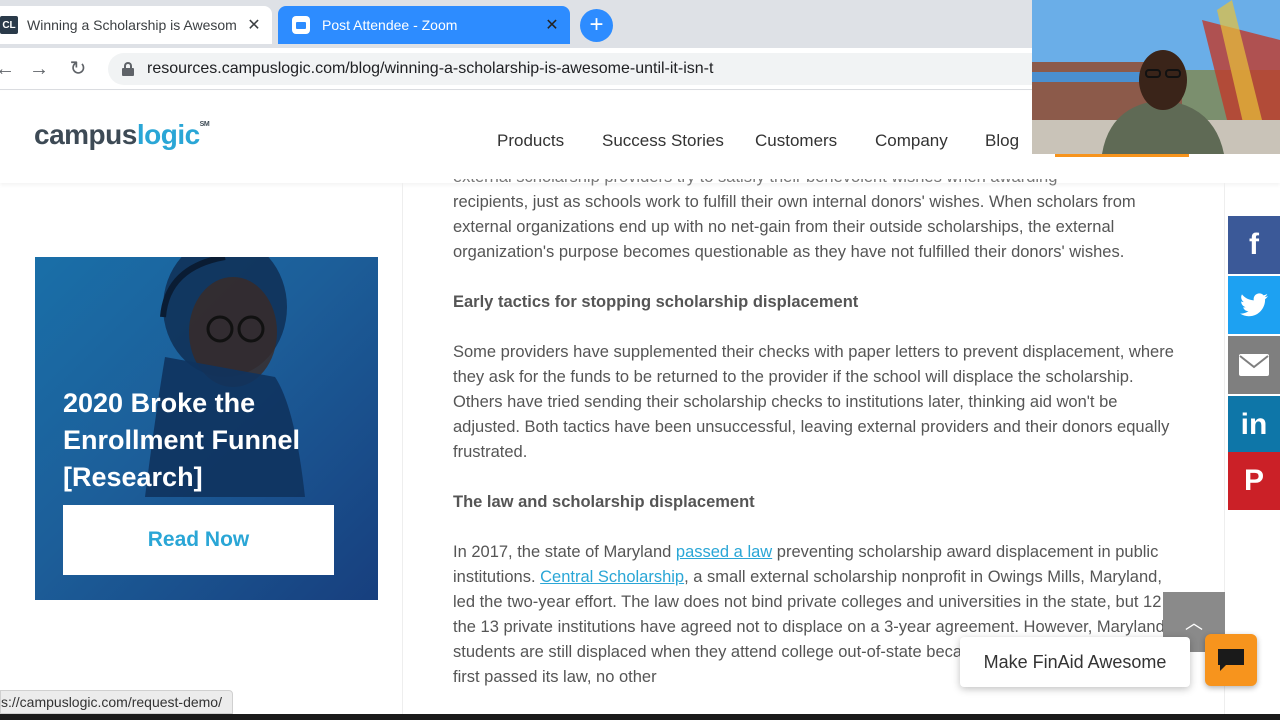 This screenshot has width=1280, height=720. What do you see at coordinates (128, 69) in the screenshot?
I see `lock-icon` at bounding box center [128, 69].